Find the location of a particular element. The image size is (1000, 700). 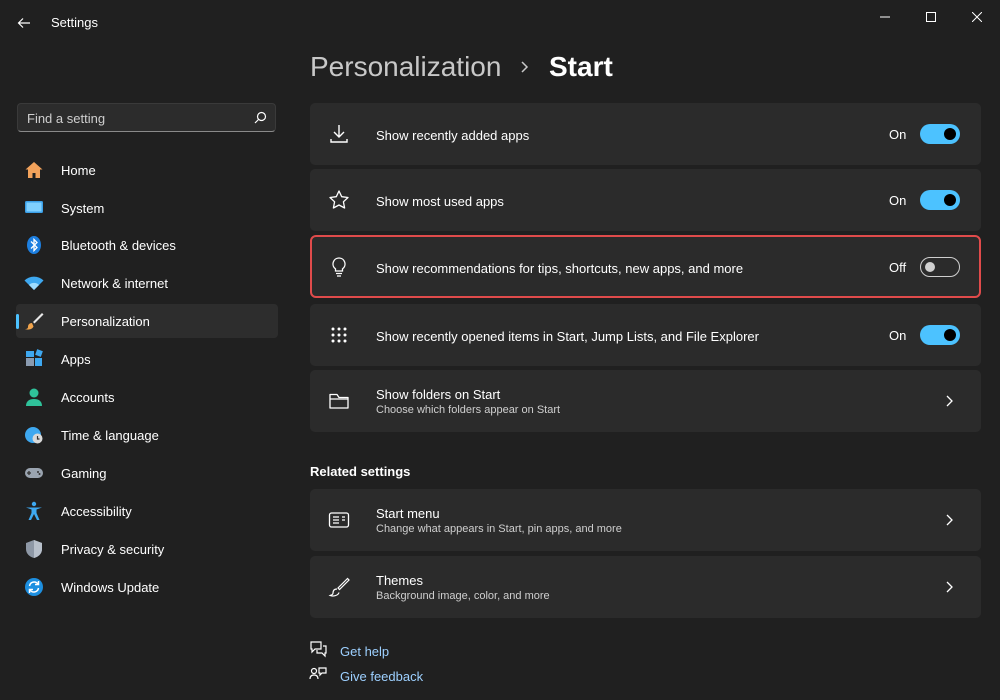

feedback-icon is located at coordinates (318, 673).